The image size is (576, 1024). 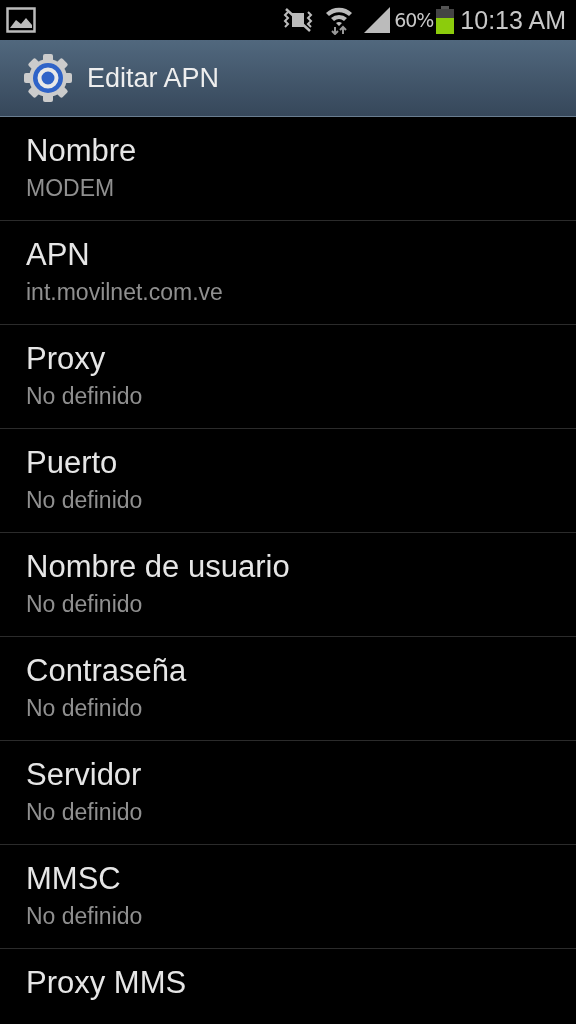 I want to click on setting-value: MODEM, so click(x=71, y=188).